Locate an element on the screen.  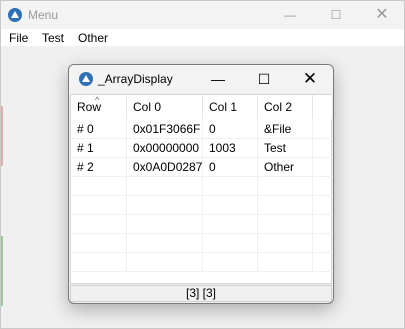
column-header-col2: Col 2 is located at coordinates (285, 107).